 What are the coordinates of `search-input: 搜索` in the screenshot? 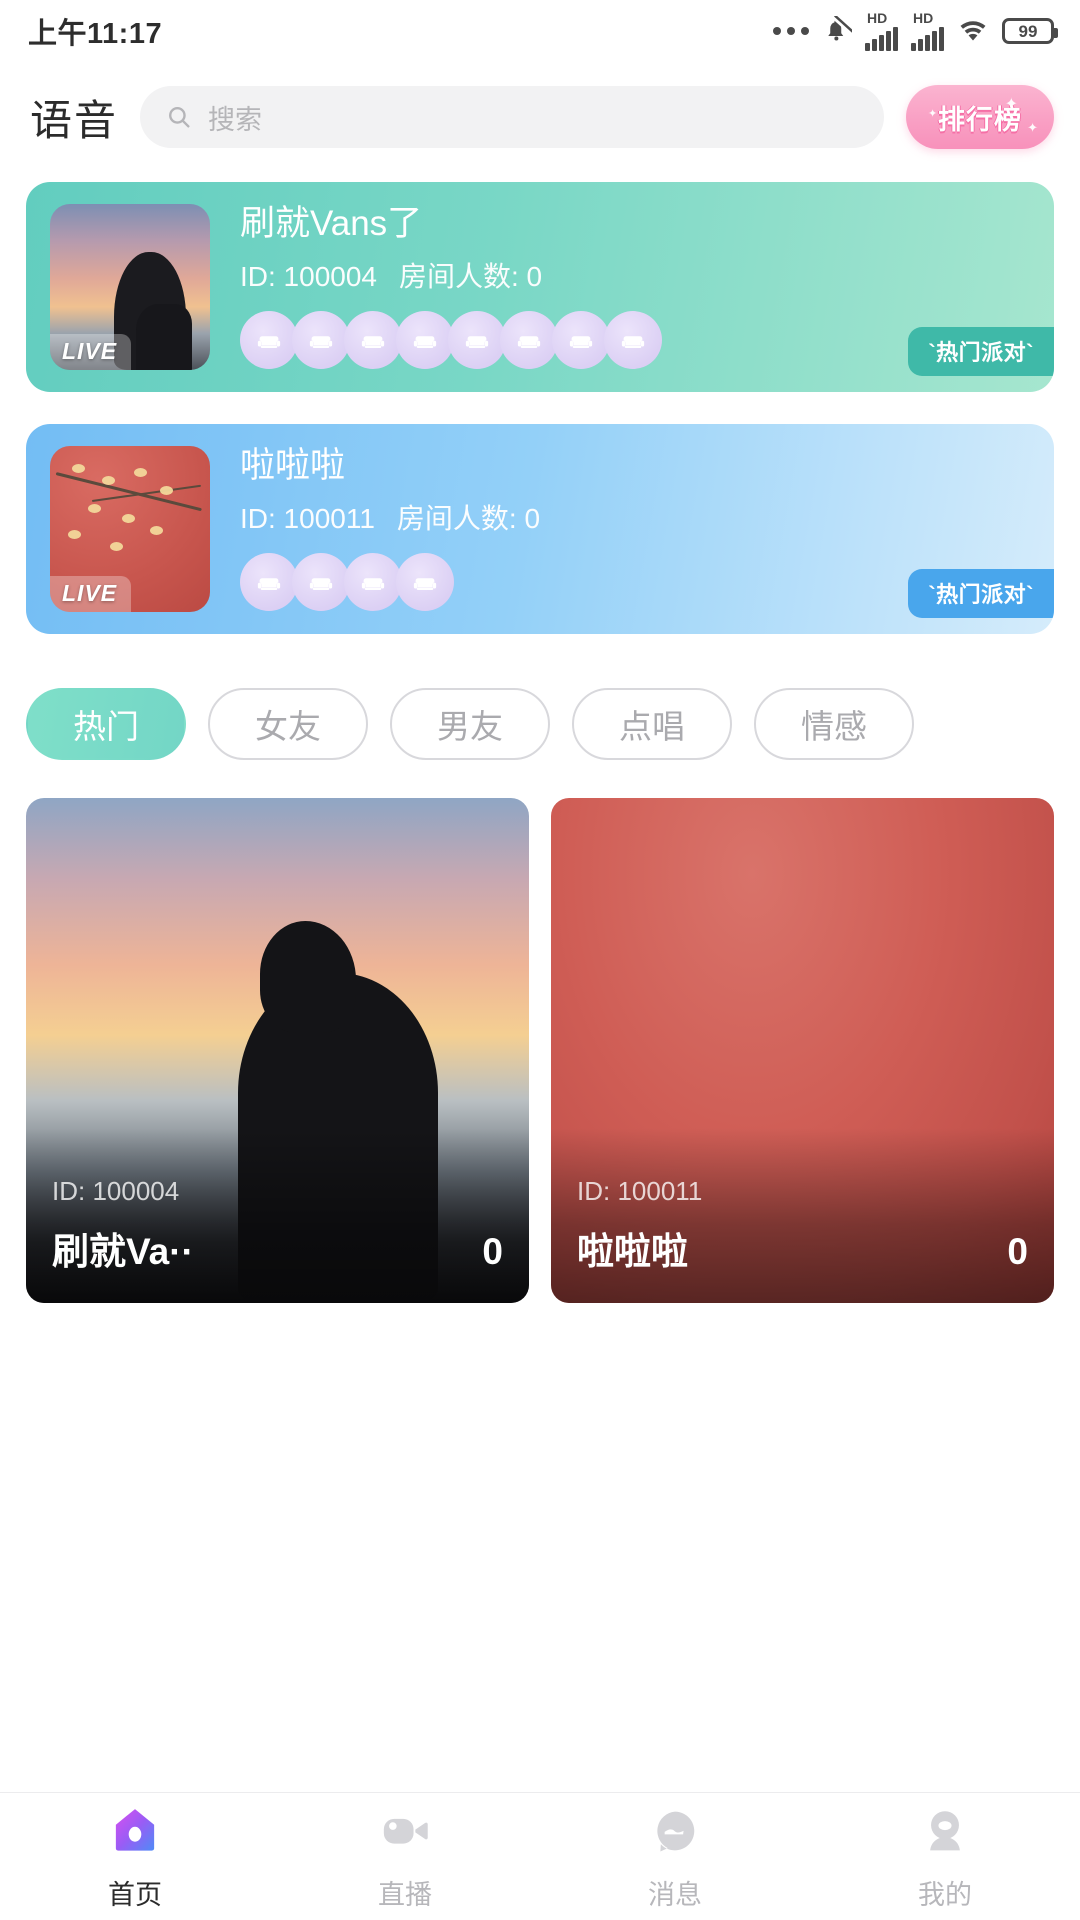 It's located at (512, 117).